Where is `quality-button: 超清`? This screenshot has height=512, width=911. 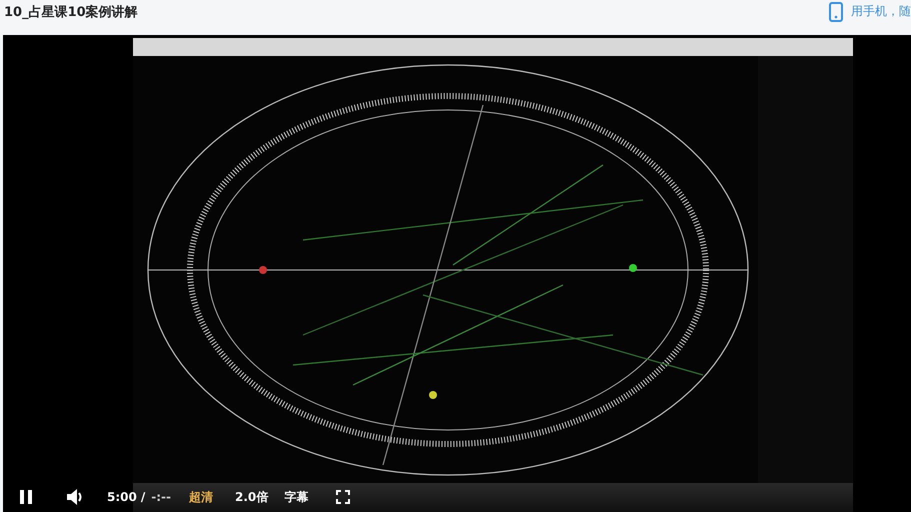
quality-button: 超清 is located at coordinates (201, 497).